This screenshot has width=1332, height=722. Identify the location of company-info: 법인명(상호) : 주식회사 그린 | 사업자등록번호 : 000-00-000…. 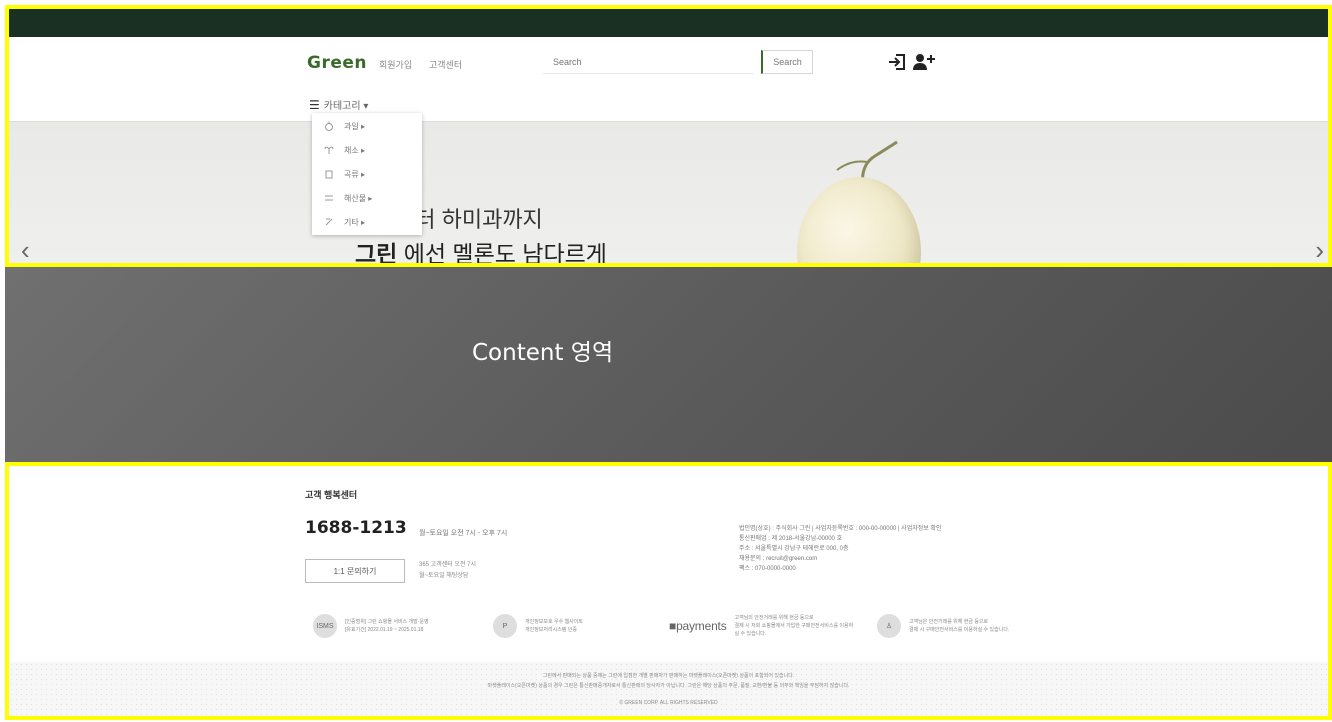
(889, 549).